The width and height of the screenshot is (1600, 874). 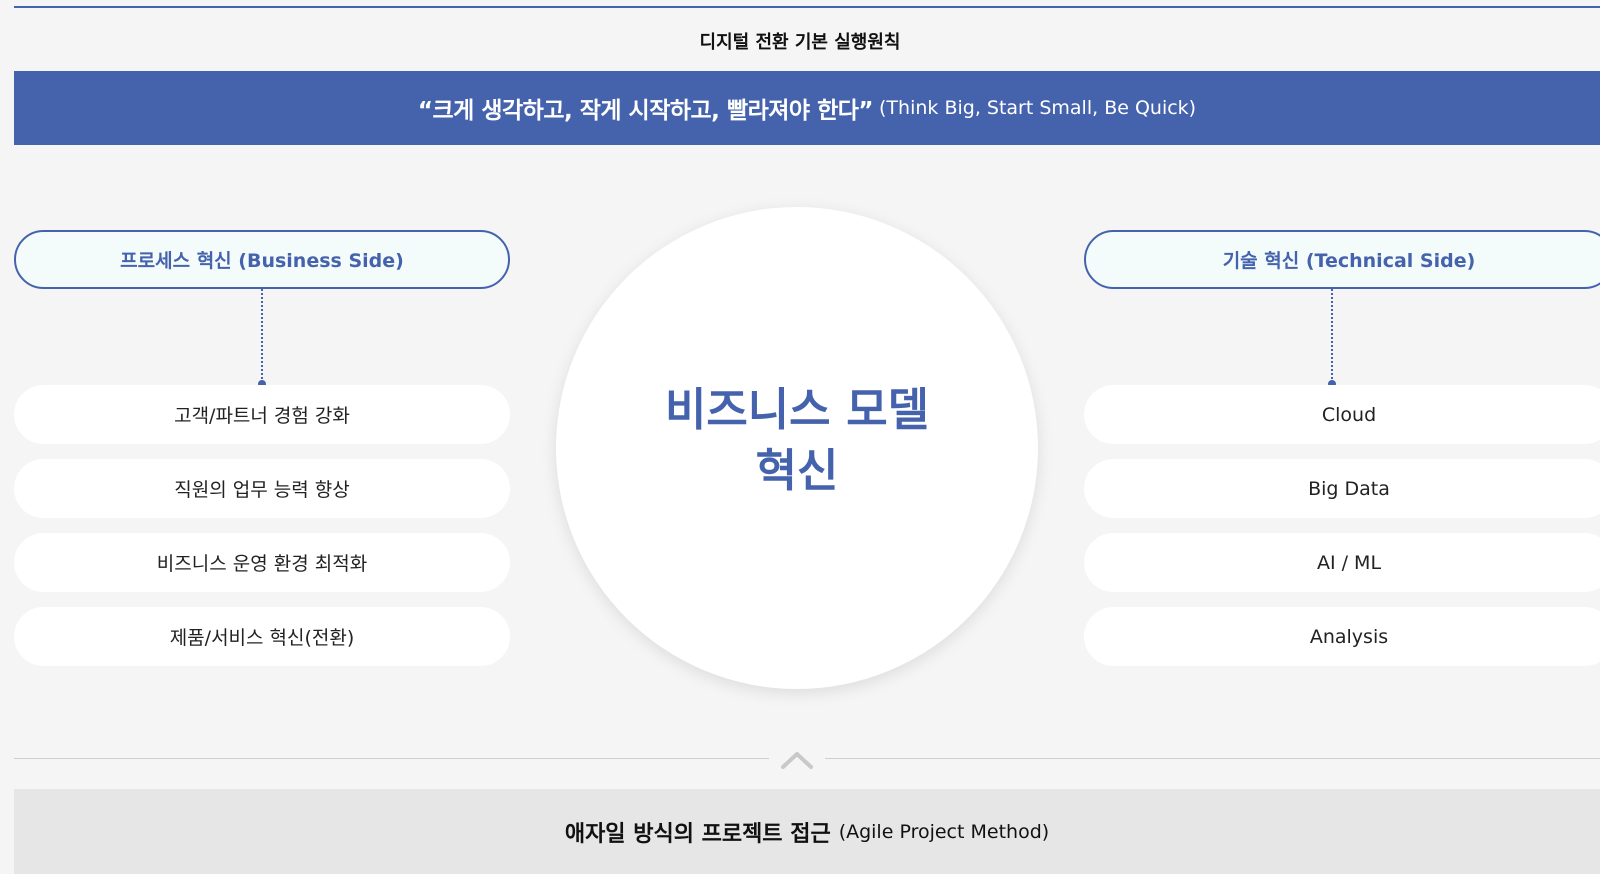 I want to click on agile-method-bar: 애자일 방식의 프로젝트 접근 (Agile Project Method), so click(x=807, y=831).